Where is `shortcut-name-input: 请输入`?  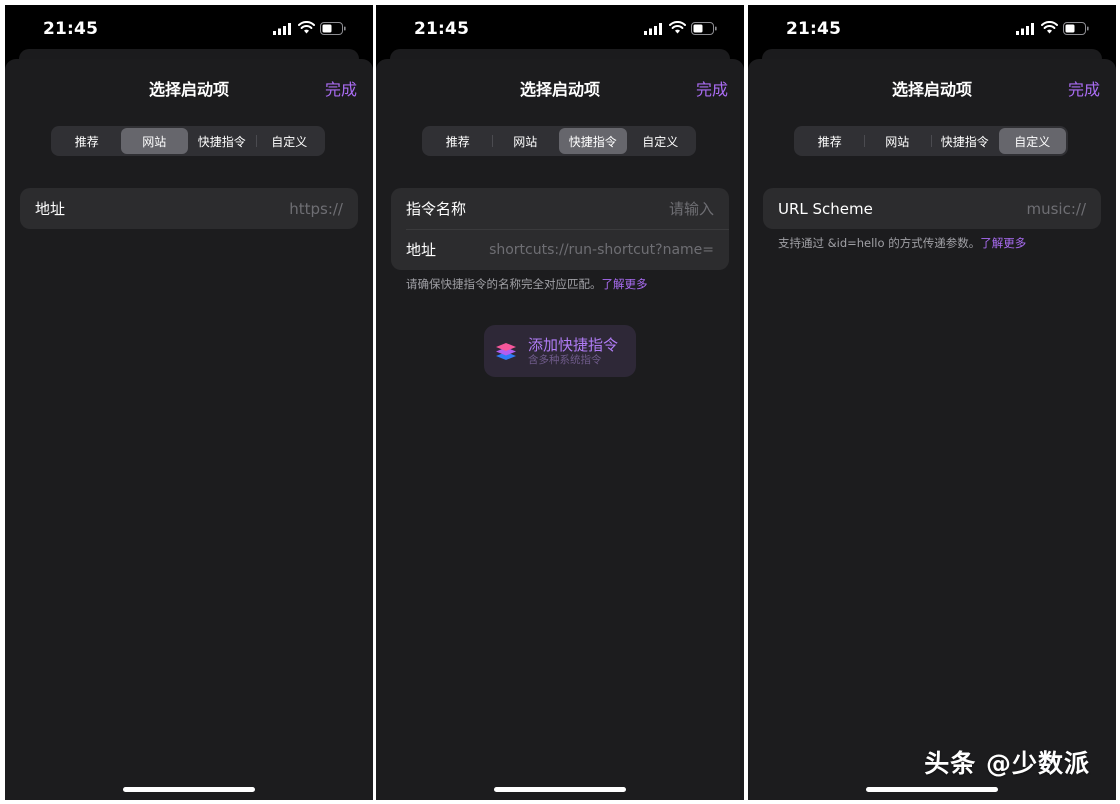
shortcut-name-input: 请输入 is located at coordinates (691, 208).